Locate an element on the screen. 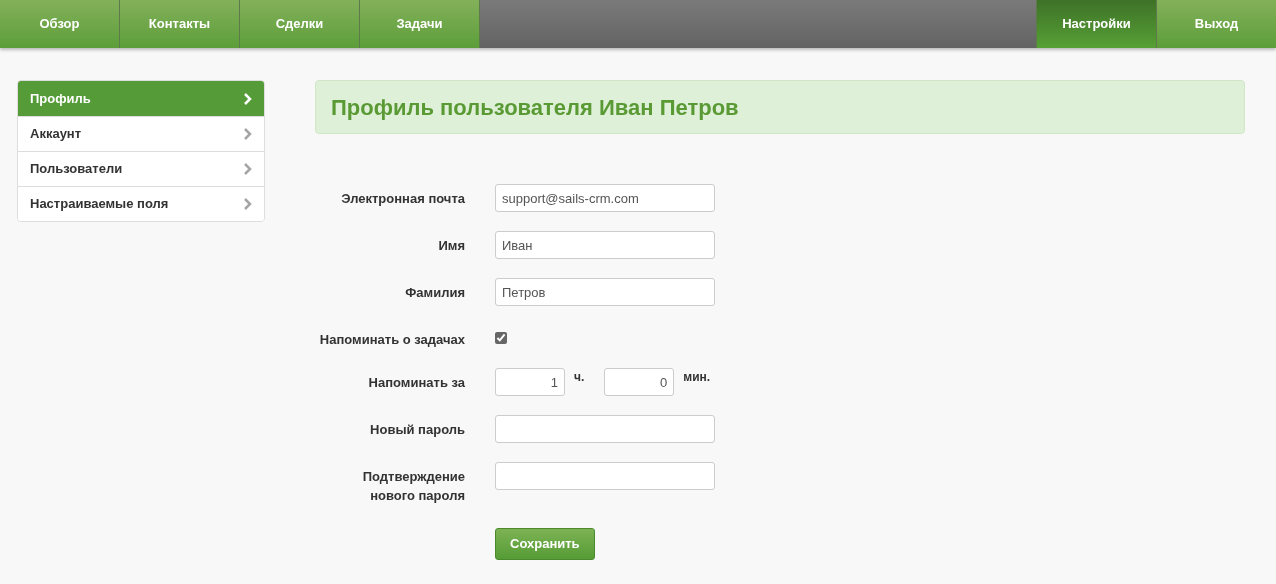 This screenshot has width=1276, height=584. page-title: Профиль пользователя Иван Петров is located at coordinates (780, 107).